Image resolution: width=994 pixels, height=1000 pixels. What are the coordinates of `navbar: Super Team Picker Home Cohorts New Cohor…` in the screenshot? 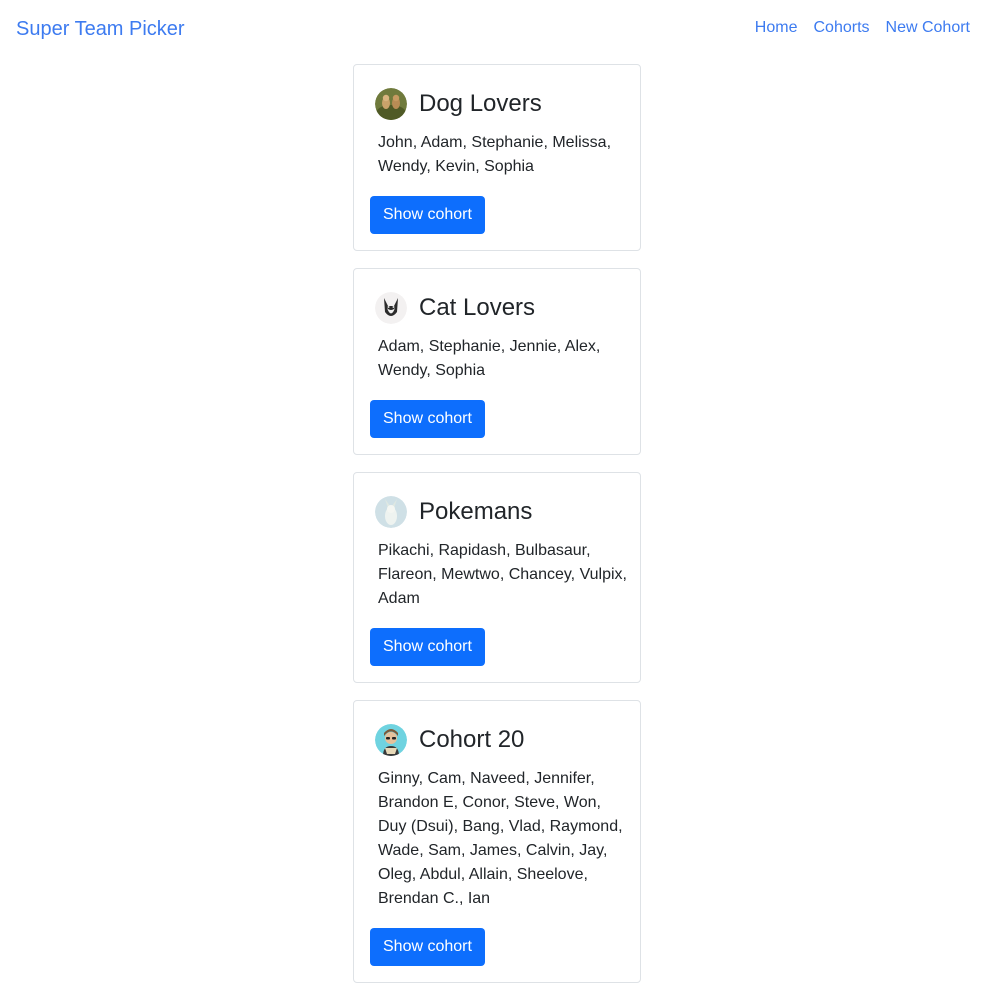 It's located at (497, 29).